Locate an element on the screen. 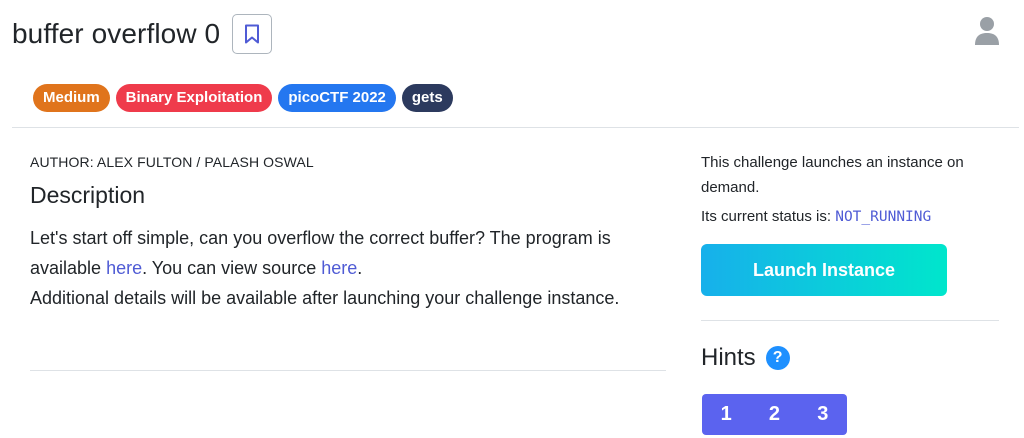 The width and height of the screenshot is (1024, 438). description-text-2: . You can view source is located at coordinates (232, 268).